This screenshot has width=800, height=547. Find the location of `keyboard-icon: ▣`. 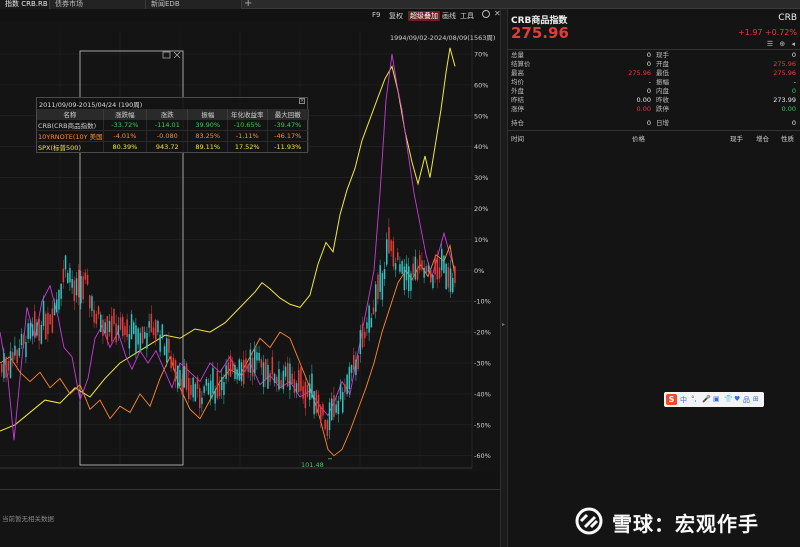

keyboard-icon: ▣ is located at coordinates (716, 399).